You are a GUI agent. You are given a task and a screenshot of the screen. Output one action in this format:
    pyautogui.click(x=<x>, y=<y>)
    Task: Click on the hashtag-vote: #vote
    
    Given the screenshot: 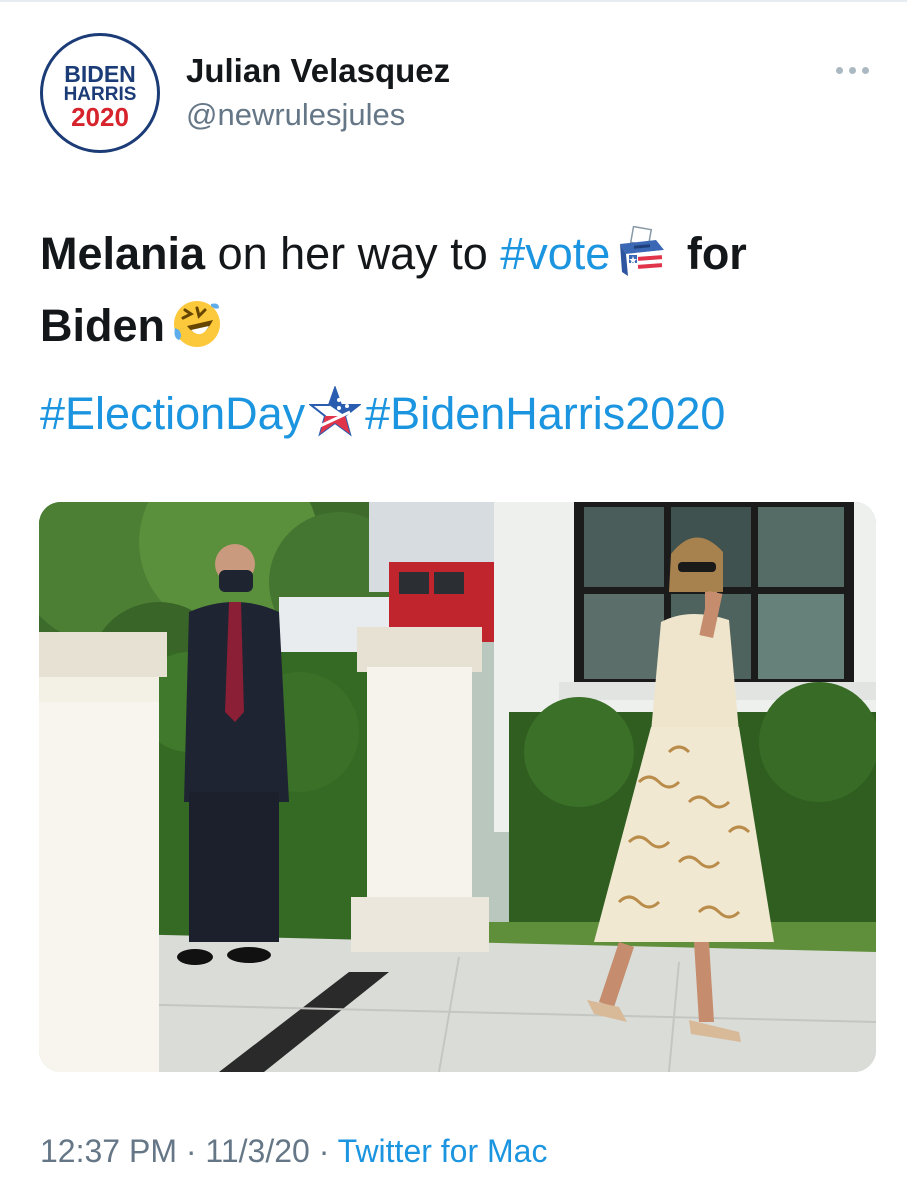 What is the action you would take?
    pyautogui.click(x=555, y=253)
    